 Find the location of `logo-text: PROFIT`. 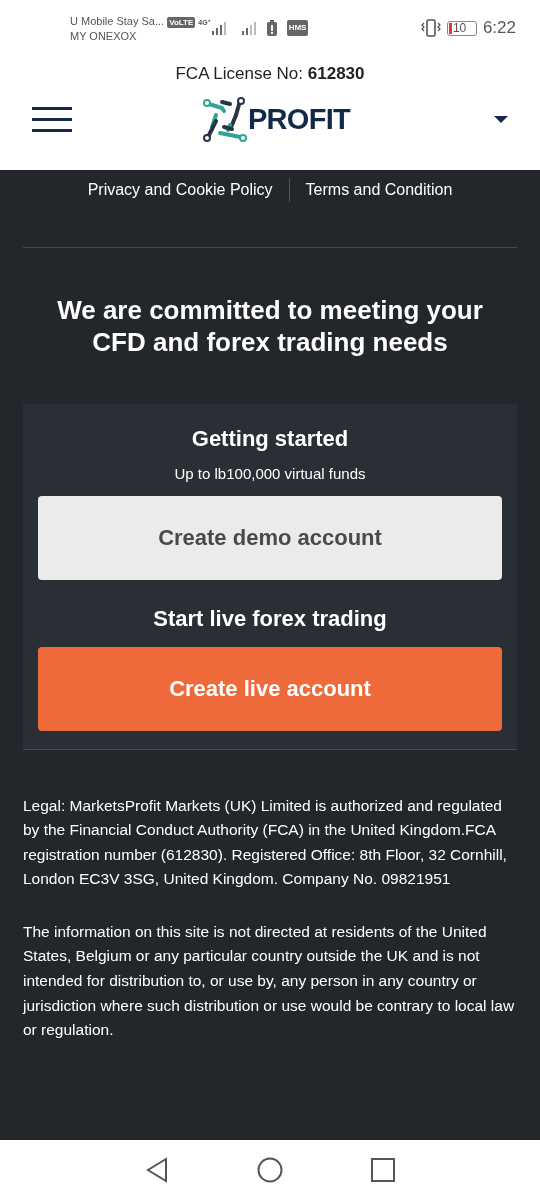

logo-text: PROFIT is located at coordinates (299, 119).